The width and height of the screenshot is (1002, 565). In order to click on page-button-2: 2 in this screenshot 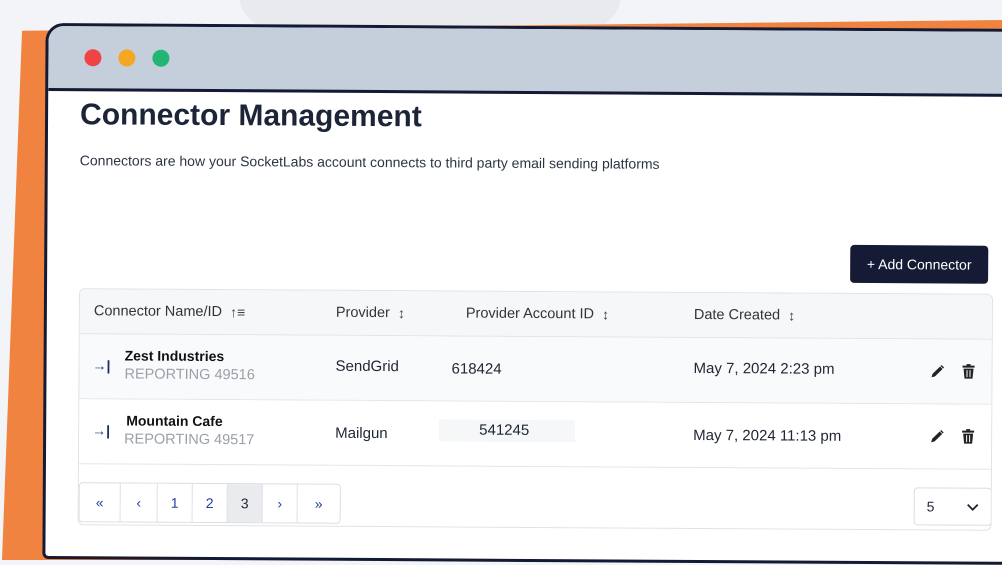, I will do `click(210, 503)`.